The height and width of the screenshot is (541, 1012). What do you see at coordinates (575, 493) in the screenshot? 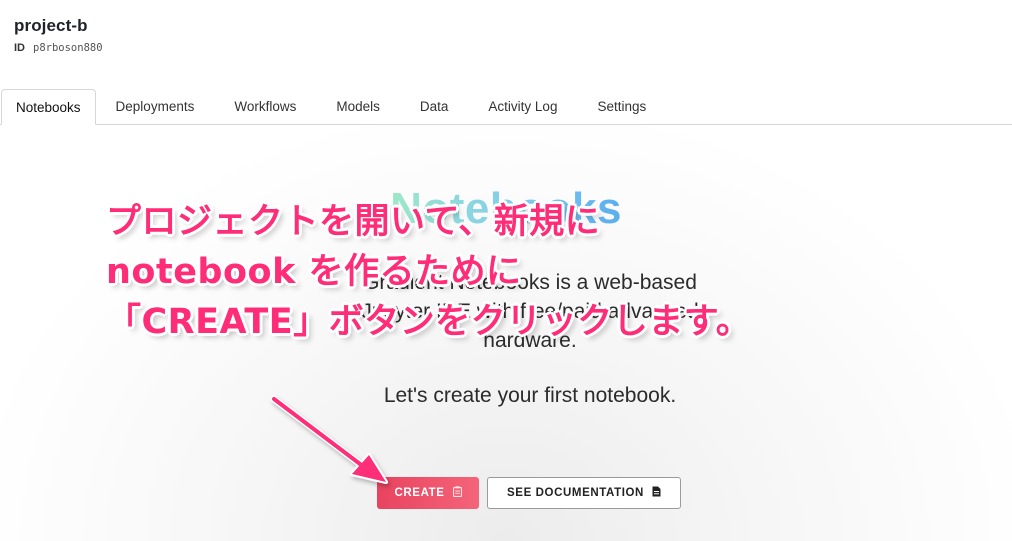
I see `see-documentation-label: SEE DOCUMENTATION` at bounding box center [575, 493].